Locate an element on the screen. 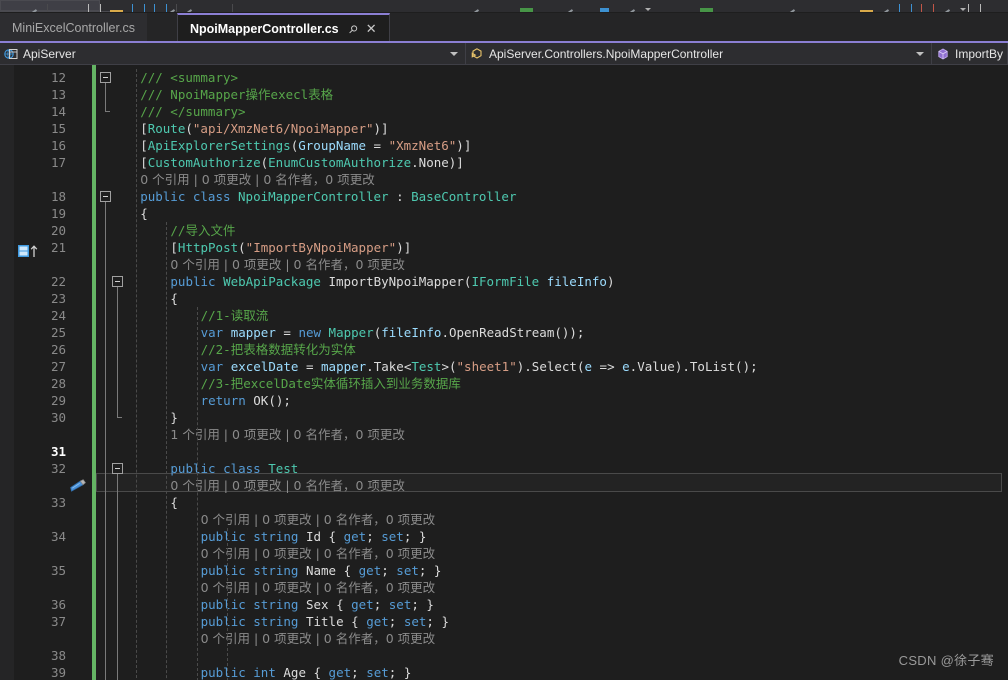 The height and width of the screenshot is (680, 1008). code-line: 39 public int Age { get; set; } is located at coordinates (504, 672).